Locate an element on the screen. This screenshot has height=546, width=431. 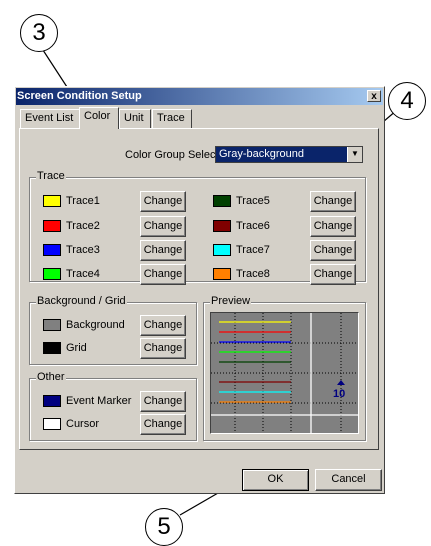
tab-trace-label: Trace is located at coordinates (171, 118).